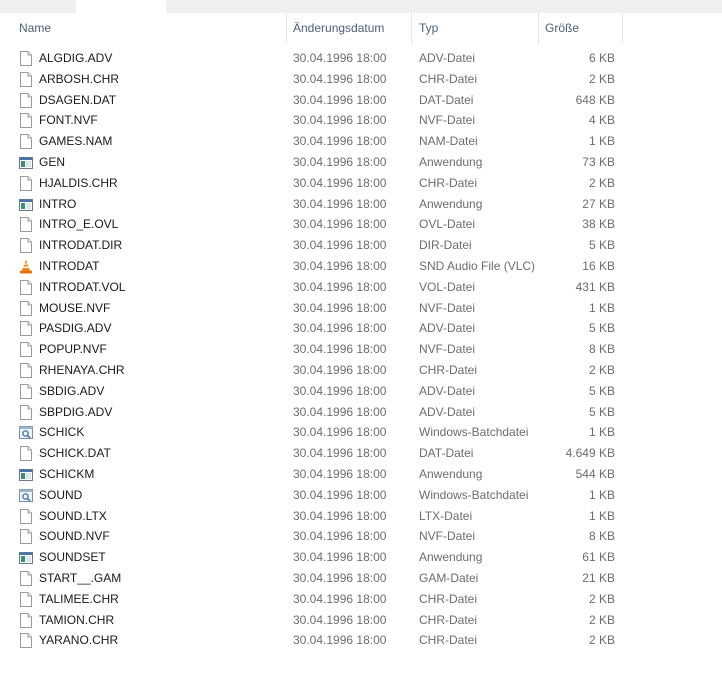  I want to click on file-row-sbpdig-adv: SBPDIG.ADV 30.04.1996 18:00 ADV-Datei 5 KB, so click(361, 412).